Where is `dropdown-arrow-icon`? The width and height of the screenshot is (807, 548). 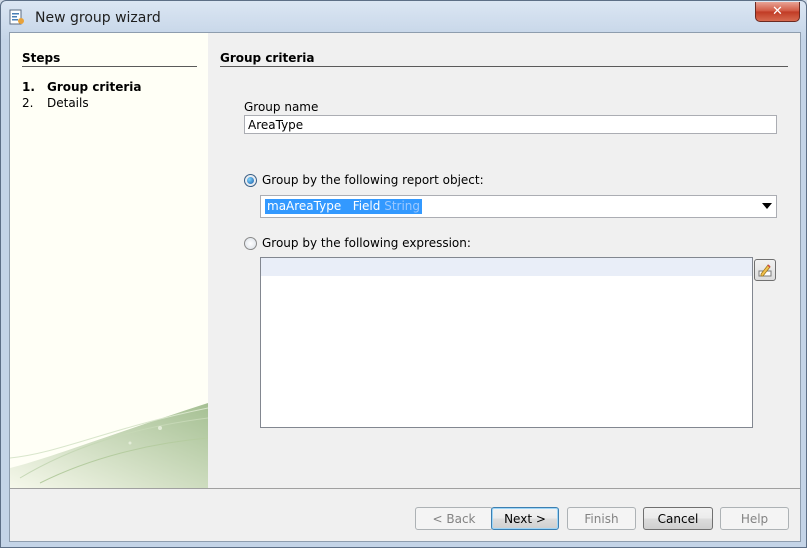 dropdown-arrow-icon is located at coordinates (767, 206).